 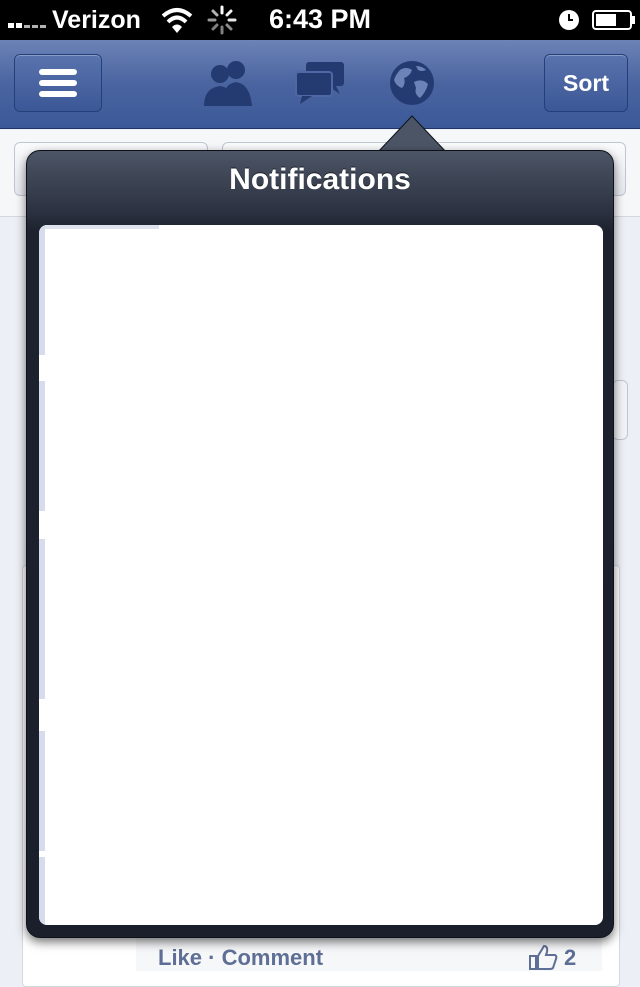 I want to click on messages-icon, so click(x=320, y=83).